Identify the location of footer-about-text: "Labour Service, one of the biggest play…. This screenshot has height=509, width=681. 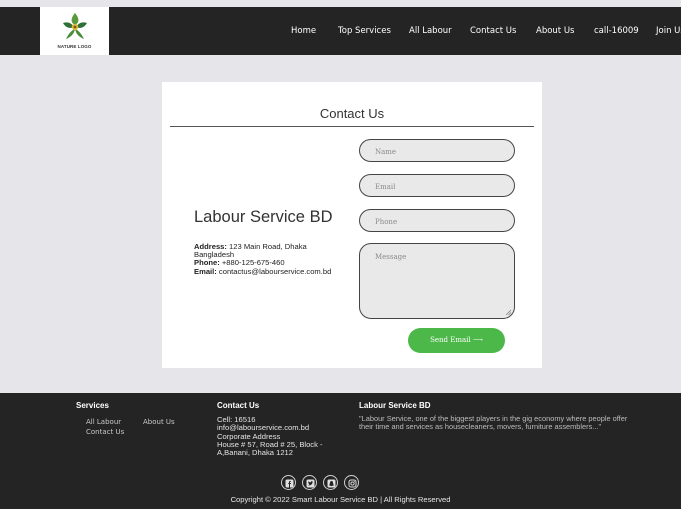
(493, 423).